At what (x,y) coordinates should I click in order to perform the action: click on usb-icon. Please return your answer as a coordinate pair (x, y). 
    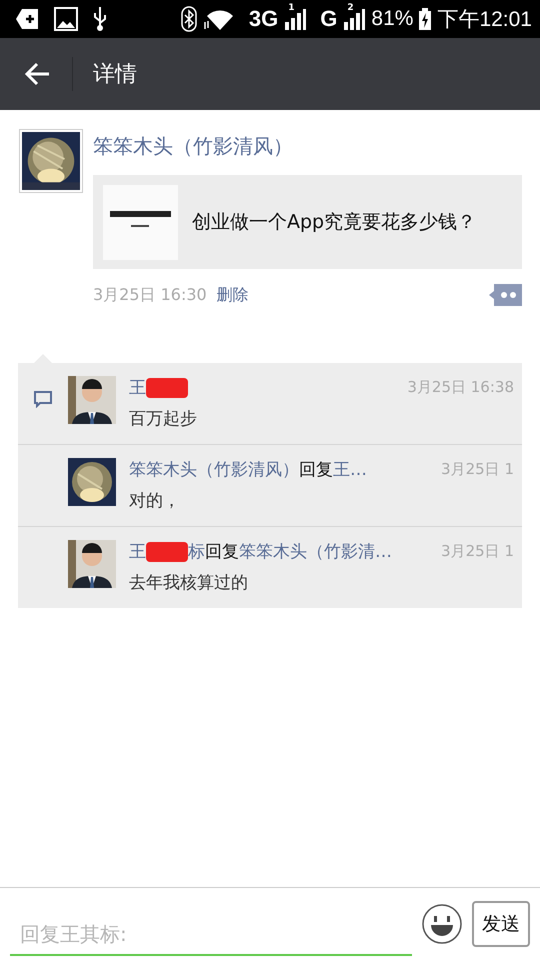
    Looking at the image, I should click on (100, 19).